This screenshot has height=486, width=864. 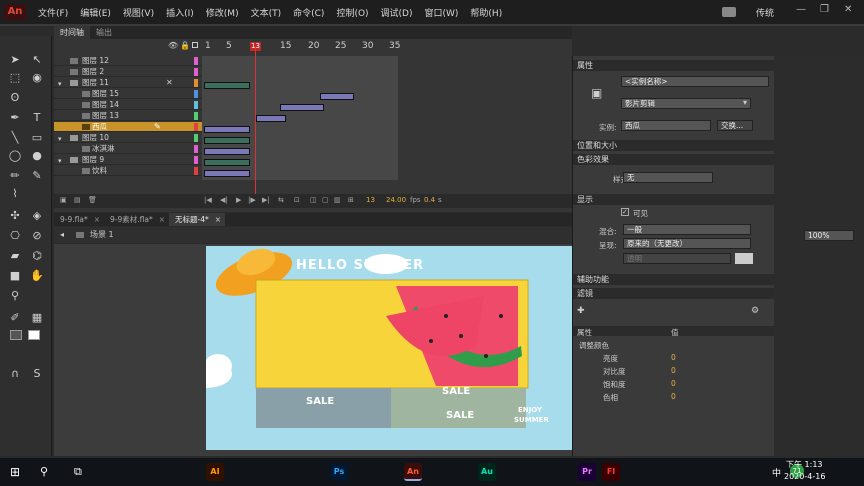 What do you see at coordinates (102, 235) in the screenshot?
I see `scene-label: 场景 1` at bounding box center [102, 235].